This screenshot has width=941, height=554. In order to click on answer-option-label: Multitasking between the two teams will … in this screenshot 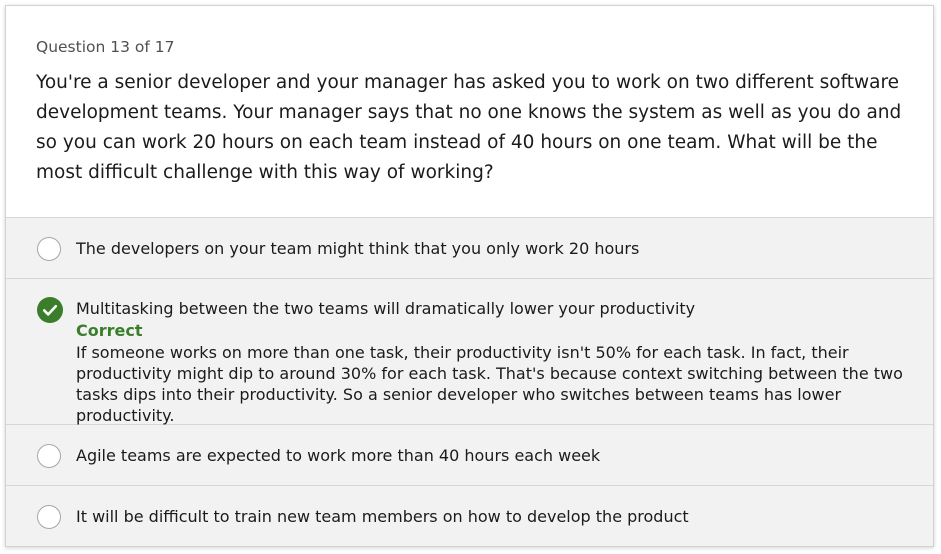, I will do `click(386, 308)`.